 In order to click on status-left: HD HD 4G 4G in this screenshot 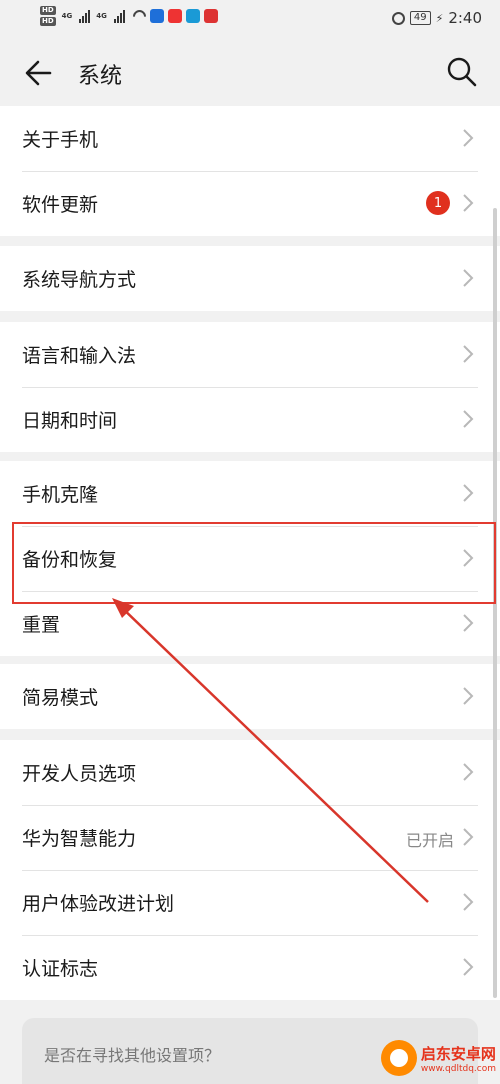, I will do `click(129, 16)`.